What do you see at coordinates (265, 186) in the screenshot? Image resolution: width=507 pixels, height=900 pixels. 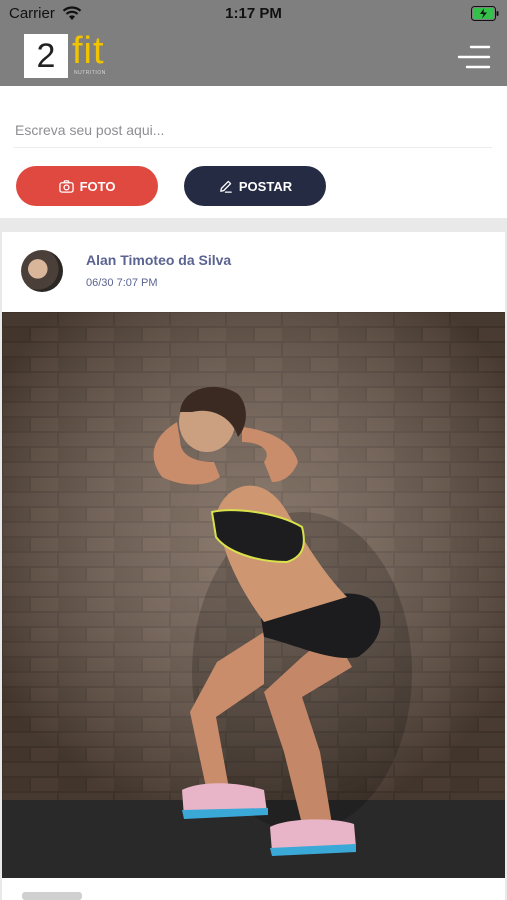 I see `post-button-label: POSTAR` at bounding box center [265, 186].